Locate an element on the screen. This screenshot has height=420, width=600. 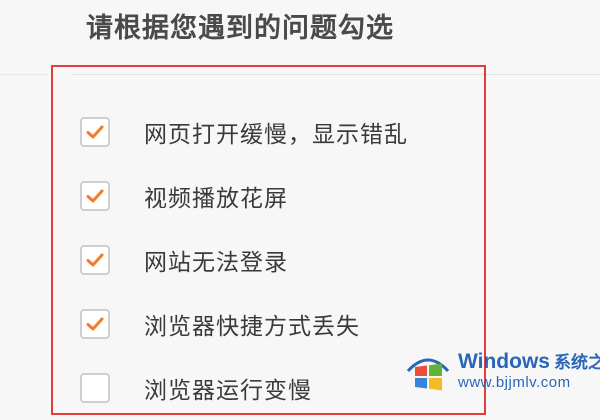
watermark-text: Windows 系统之家 www.bjjmlv.com is located at coordinates (529, 371).